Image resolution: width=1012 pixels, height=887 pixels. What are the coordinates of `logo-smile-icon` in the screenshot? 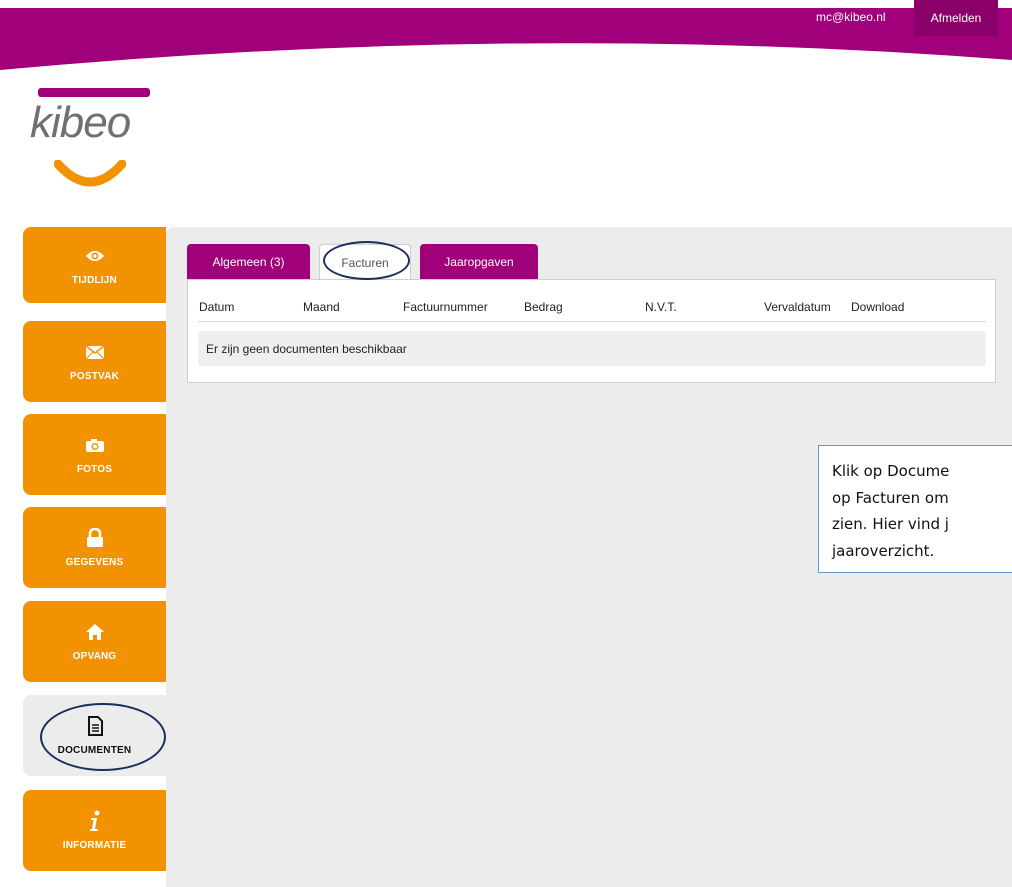 It's located at (90, 173).